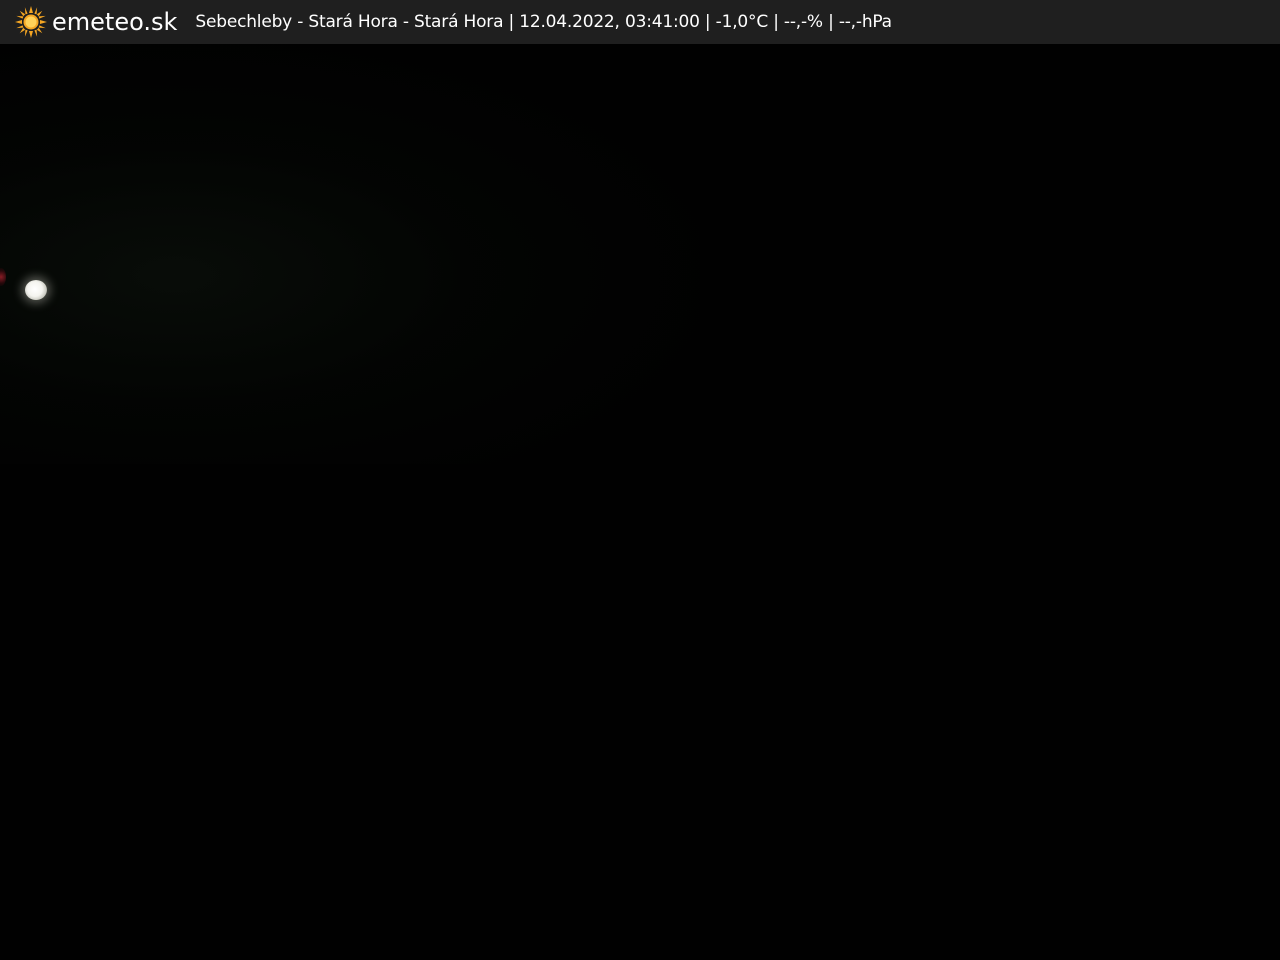 The height and width of the screenshot is (960, 1280). I want to click on emeteo-logo: emeteo.sk, so click(95, 22).